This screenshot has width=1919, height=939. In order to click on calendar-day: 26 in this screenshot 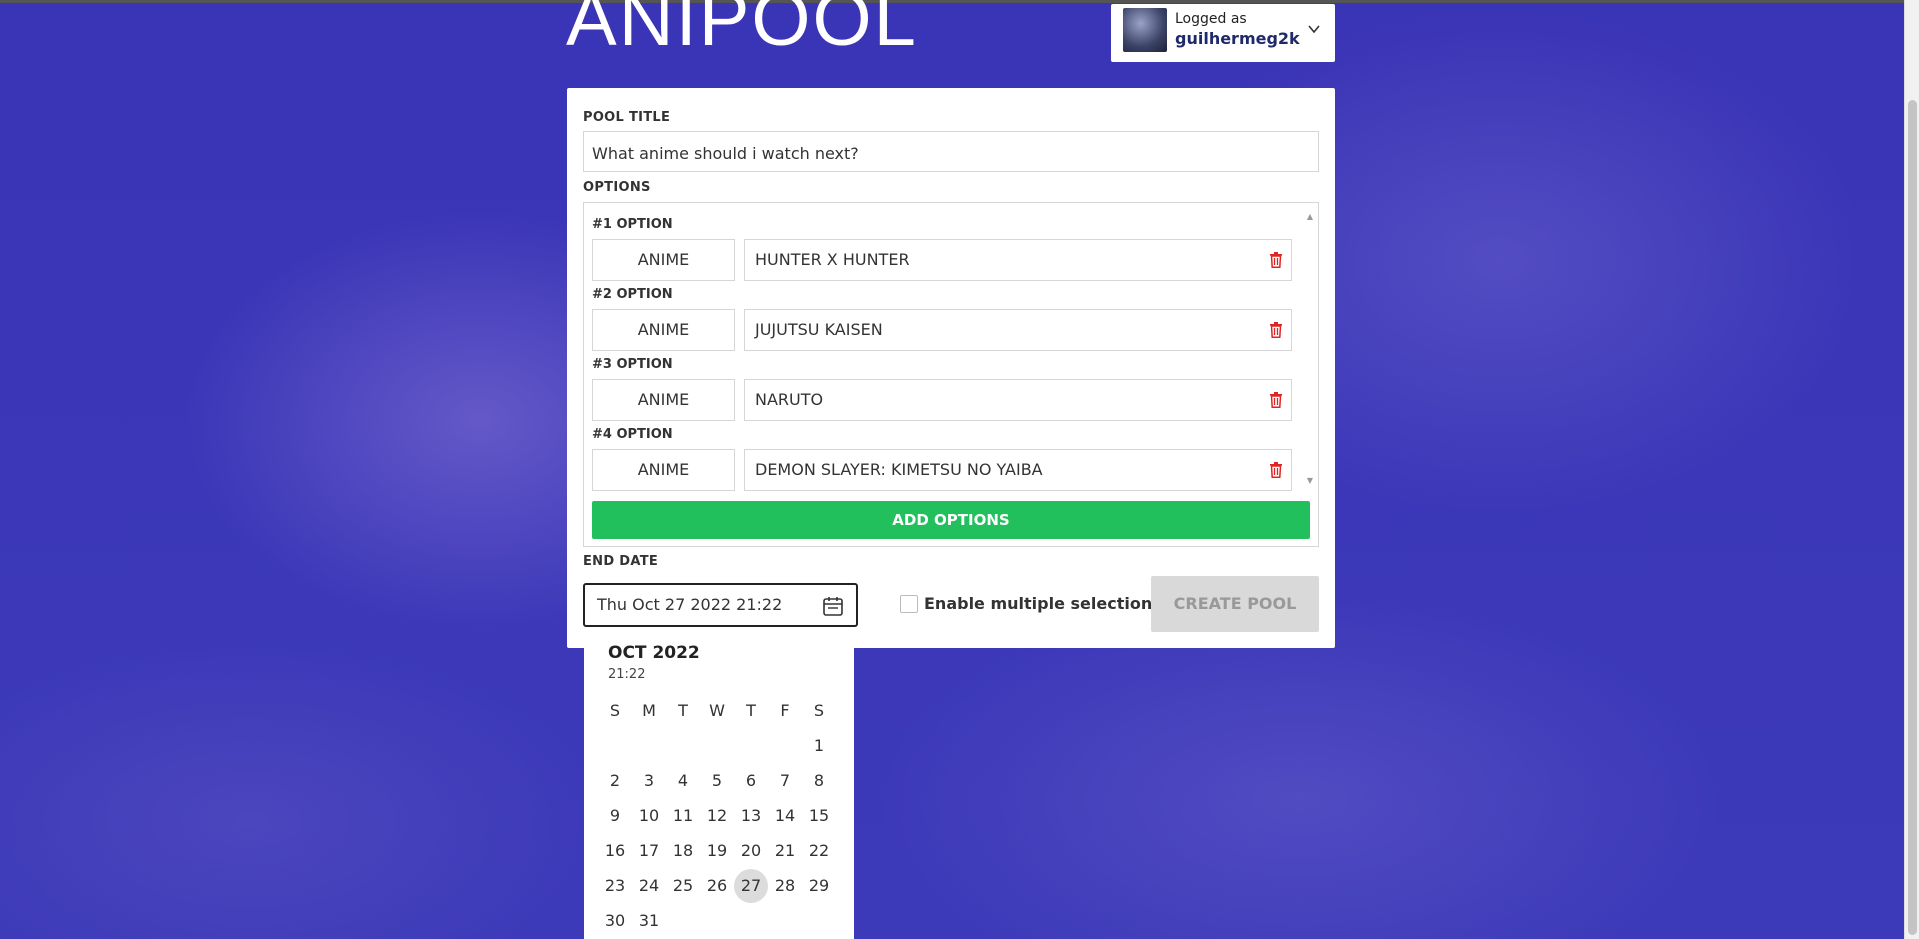, I will do `click(717, 885)`.